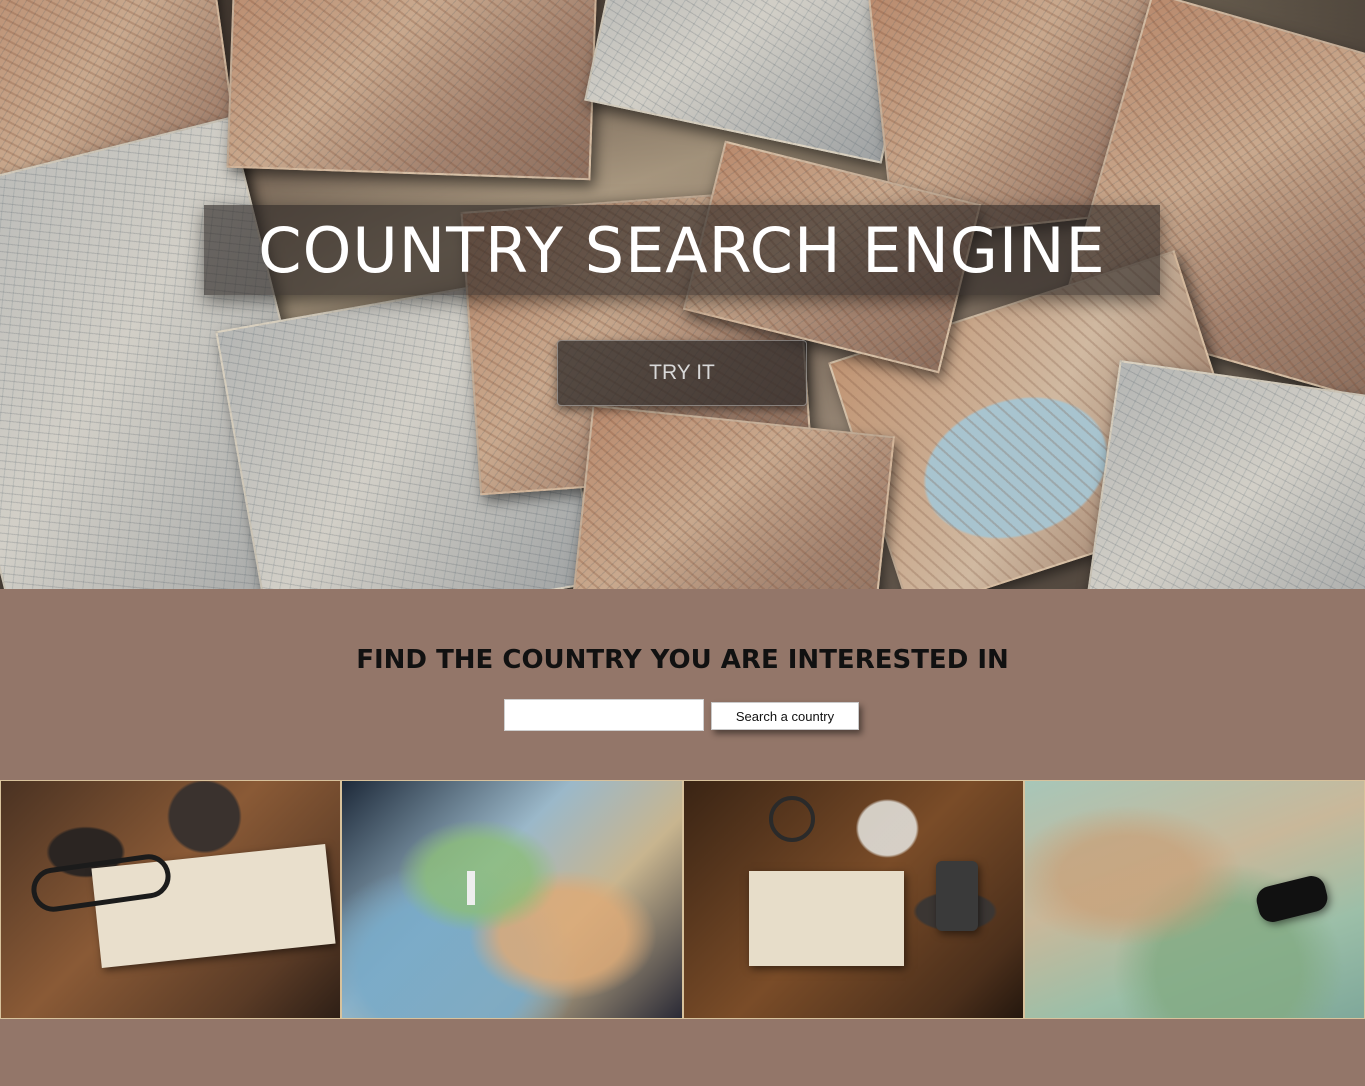 This screenshot has height=1086, width=1365. What do you see at coordinates (682, 373) in the screenshot?
I see `try-it-button: TRY IT` at bounding box center [682, 373].